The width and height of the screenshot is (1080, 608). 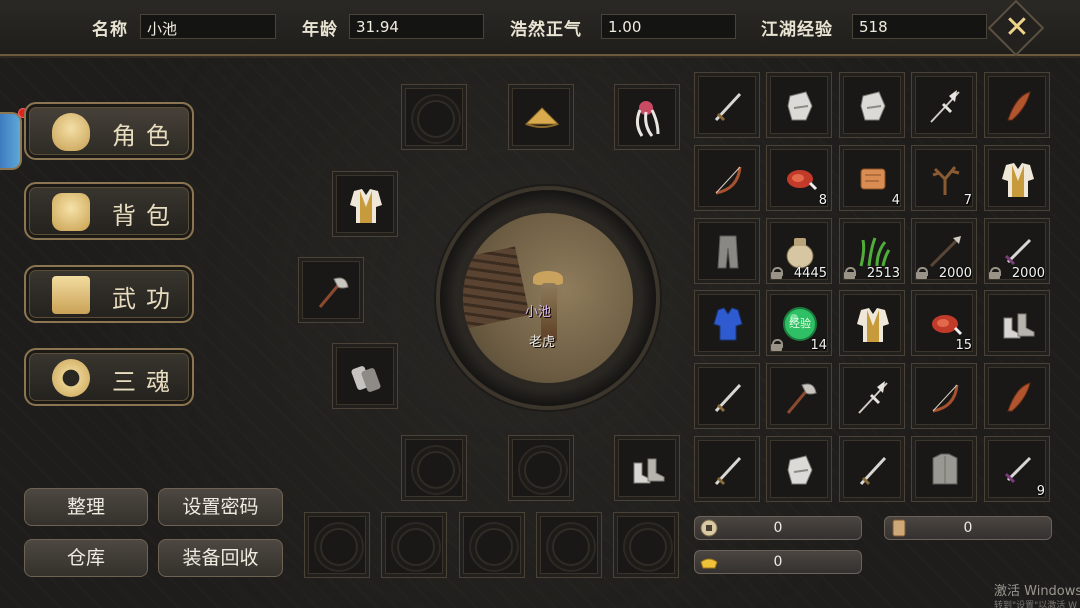 I want to click on age-label: 年龄, so click(x=320, y=30).